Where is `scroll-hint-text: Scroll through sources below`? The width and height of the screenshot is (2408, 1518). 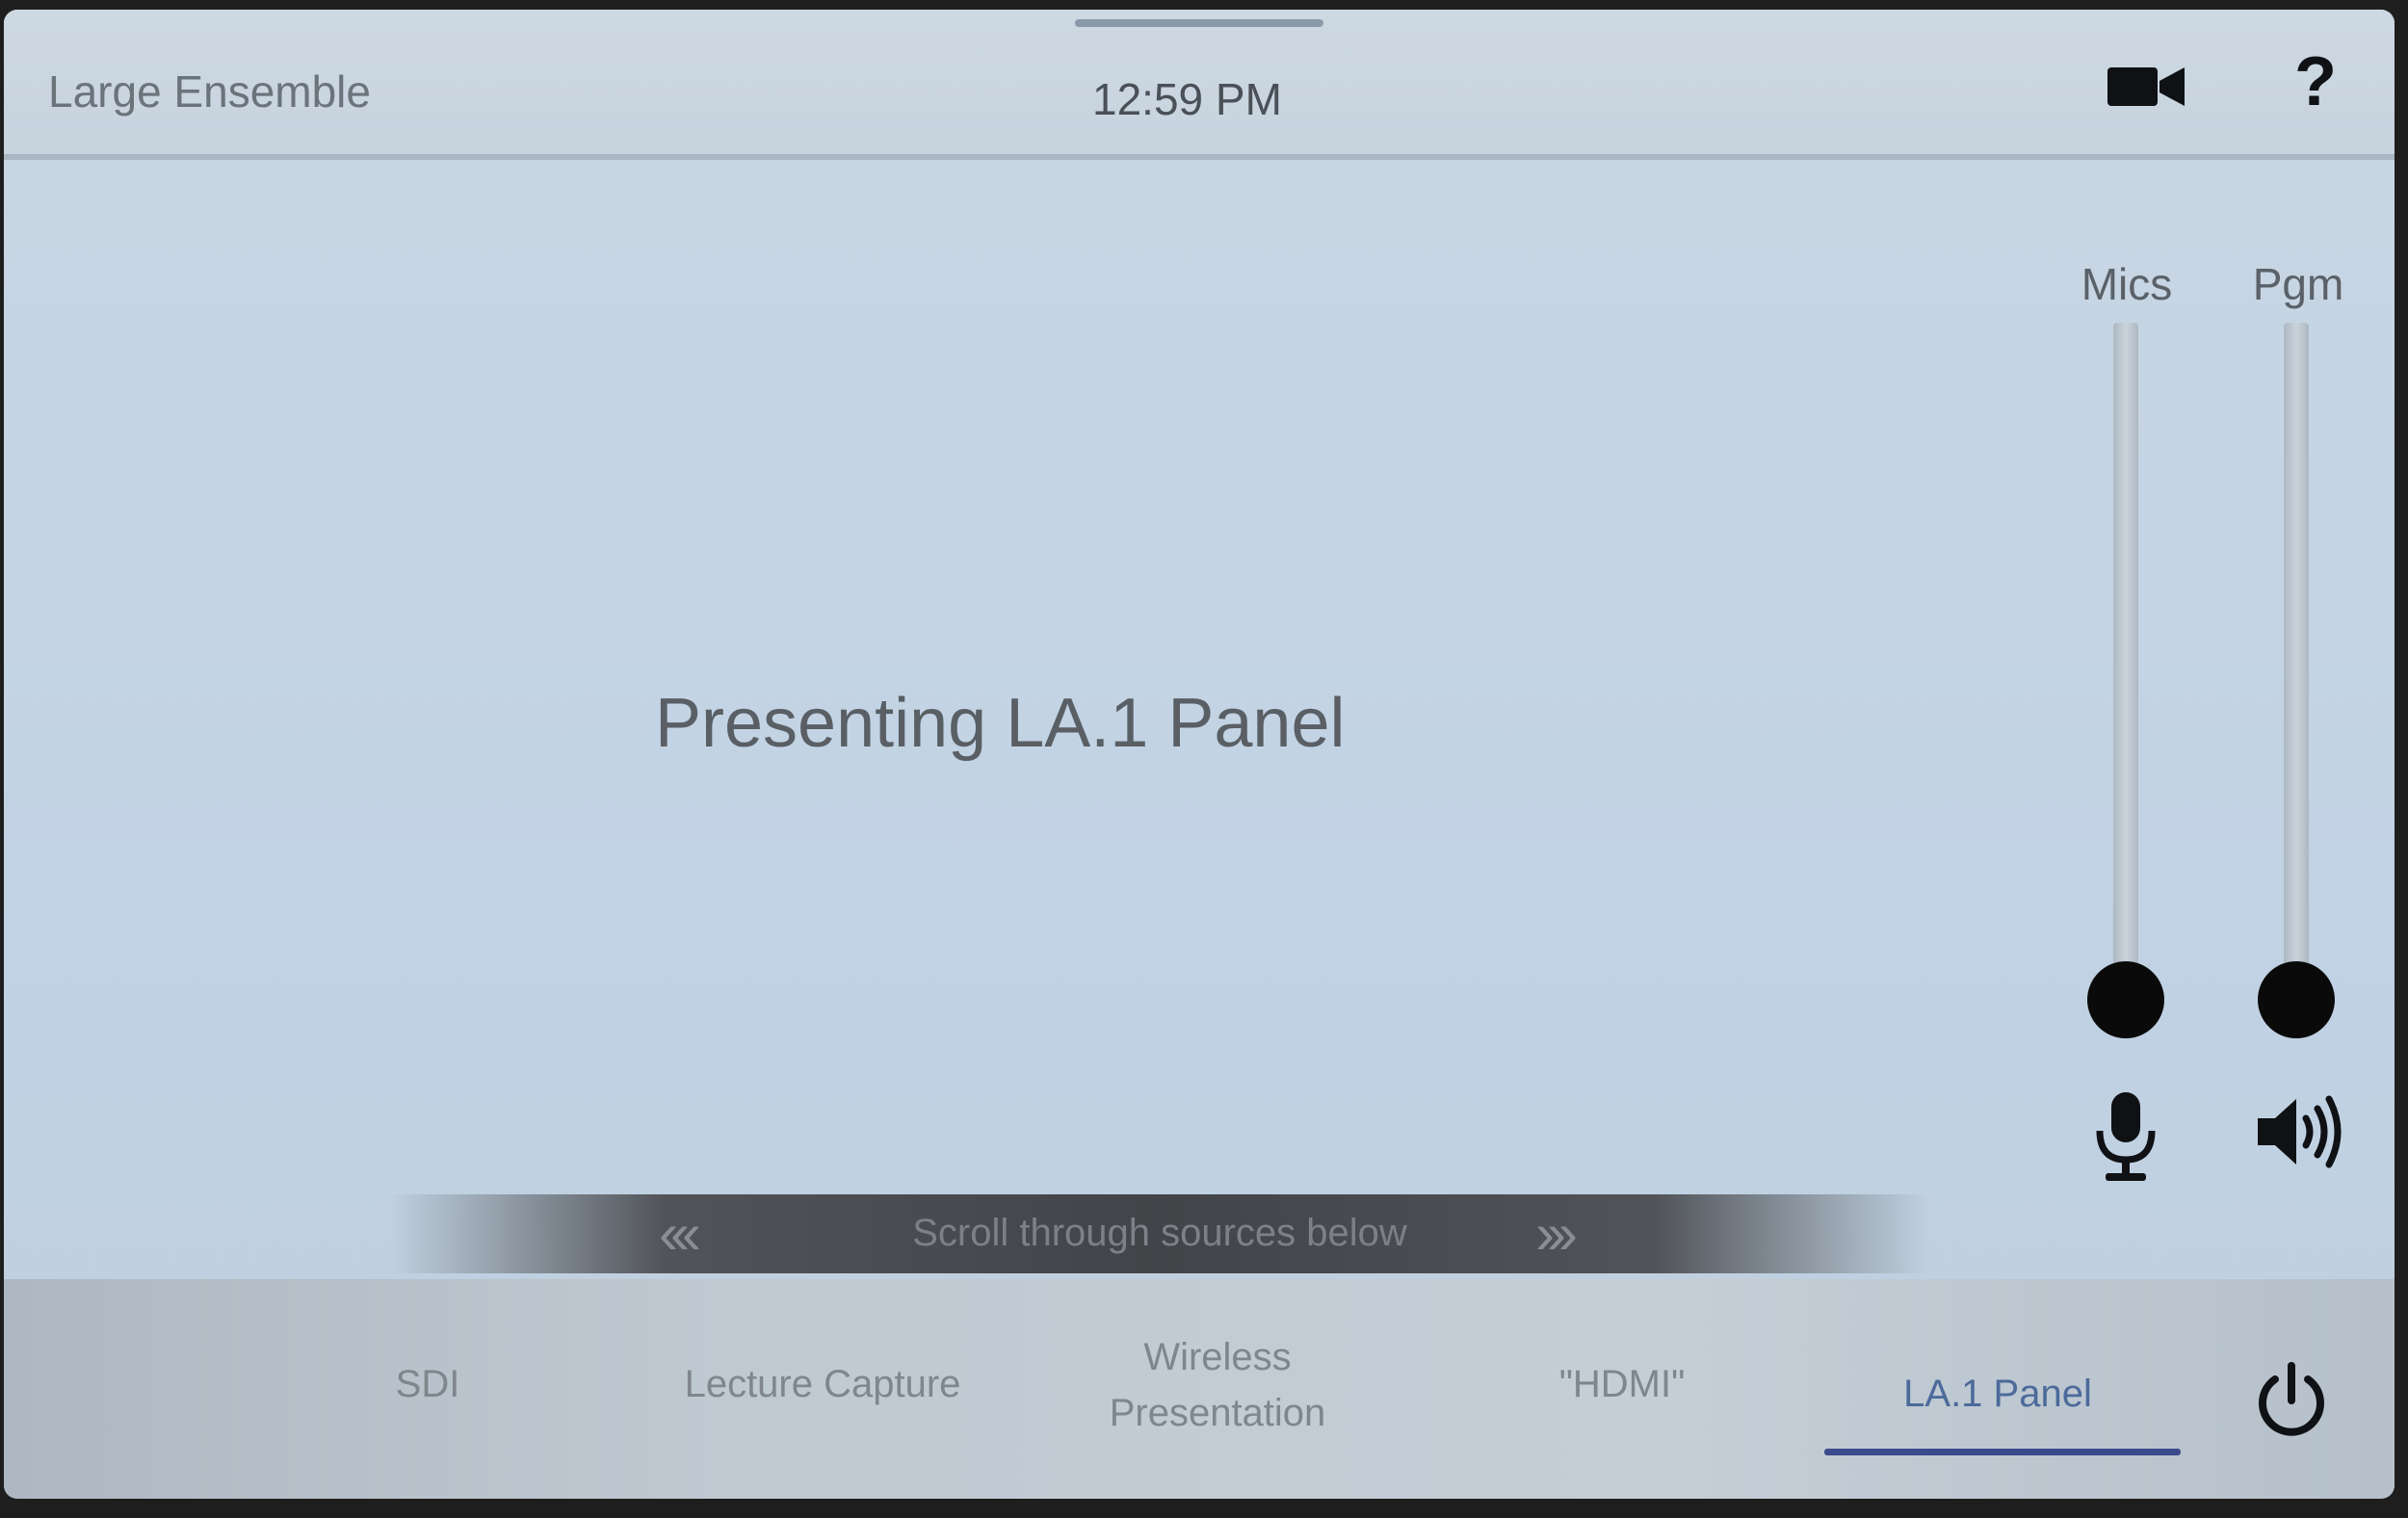
scroll-hint-text: Scroll through sources below is located at coordinates (1159, 1233).